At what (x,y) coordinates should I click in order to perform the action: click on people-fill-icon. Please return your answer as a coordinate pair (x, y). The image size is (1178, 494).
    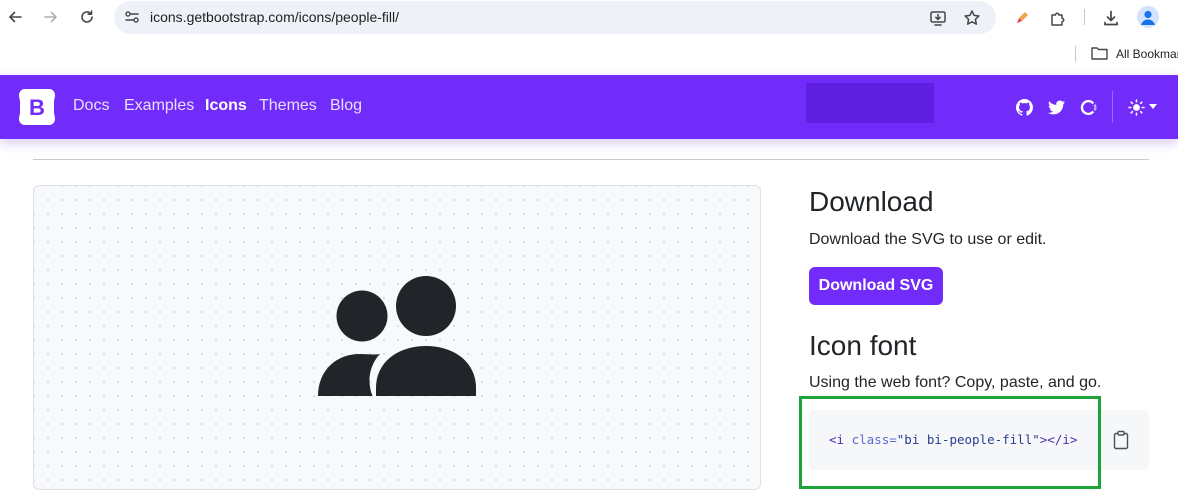
    Looking at the image, I should click on (397, 336).